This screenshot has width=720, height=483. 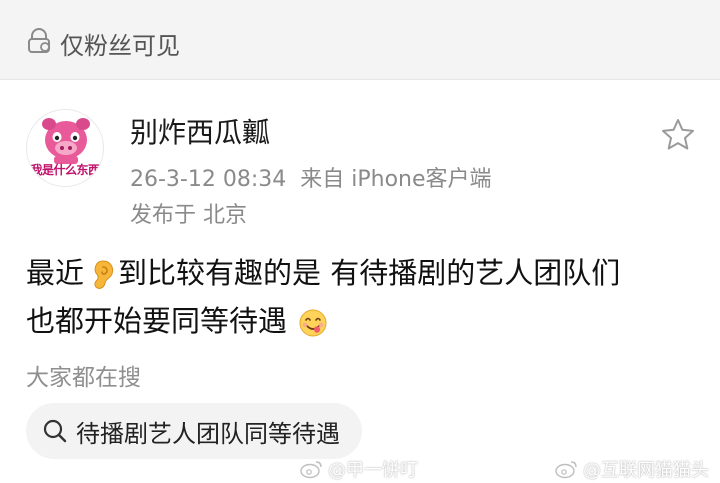 What do you see at coordinates (39, 40) in the screenshot?
I see `lock-person-icon` at bounding box center [39, 40].